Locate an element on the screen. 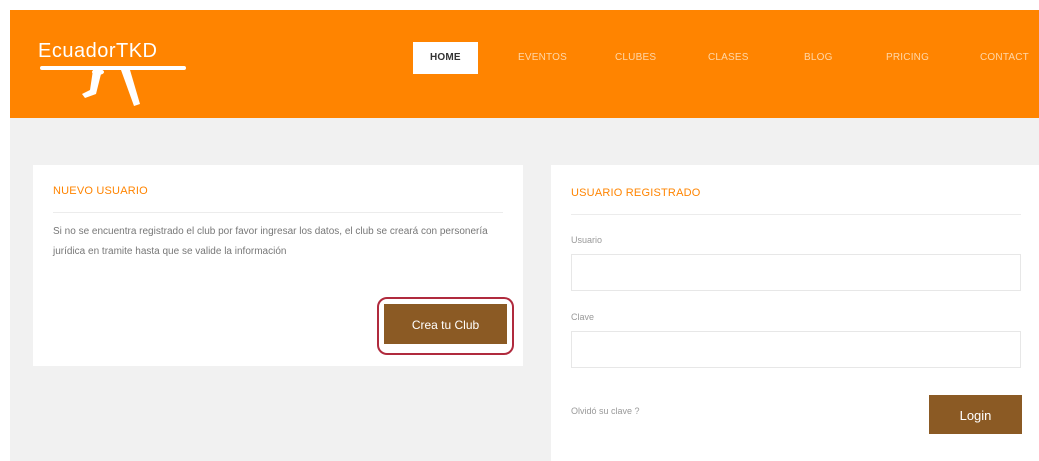  username-label: Usuario is located at coordinates (587, 240).